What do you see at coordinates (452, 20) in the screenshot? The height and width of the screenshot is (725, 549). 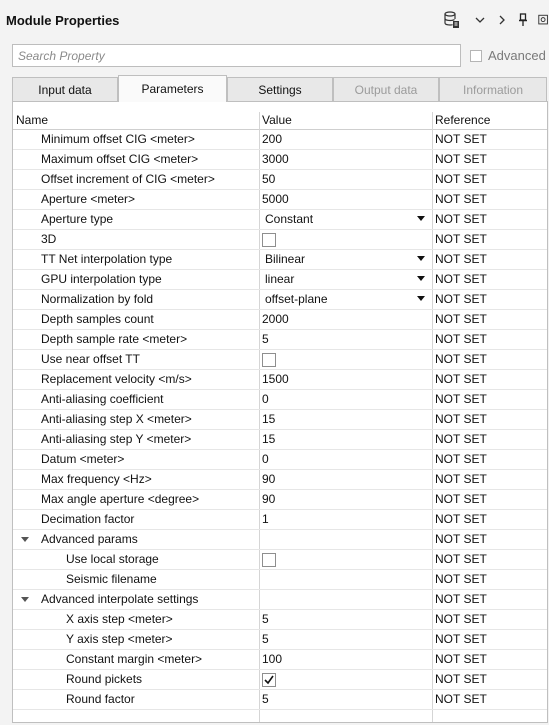 I see `database-settings-icon` at bounding box center [452, 20].